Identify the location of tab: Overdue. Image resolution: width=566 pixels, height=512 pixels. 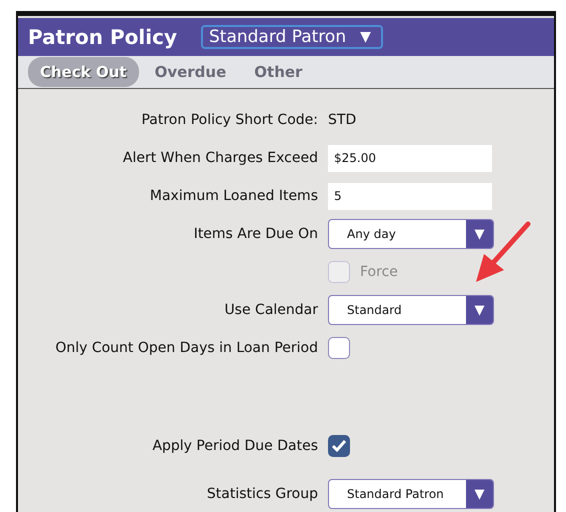
(190, 72).